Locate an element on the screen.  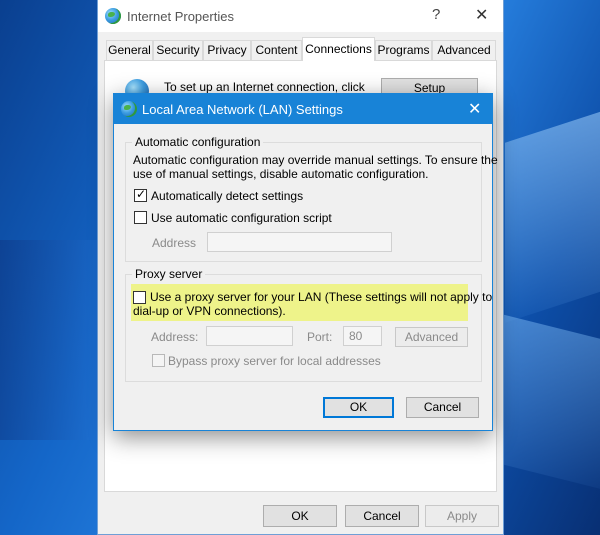
apply-button: Apply is located at coordinates (462, 516).